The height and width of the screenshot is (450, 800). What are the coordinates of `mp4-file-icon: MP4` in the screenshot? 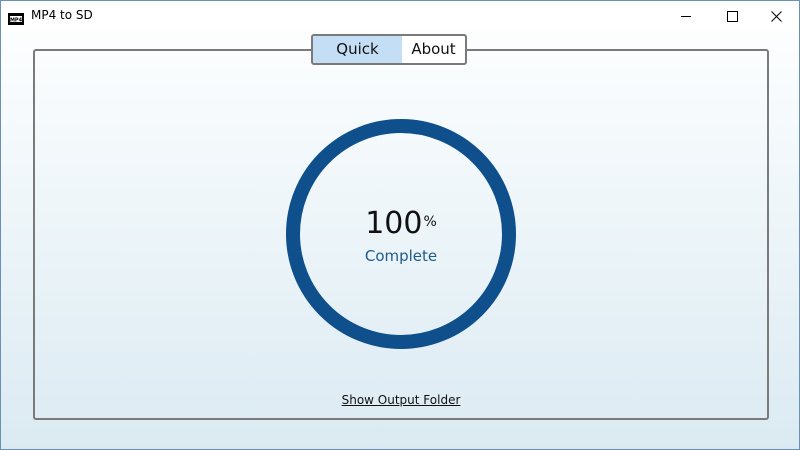 It's located at (16, 17).